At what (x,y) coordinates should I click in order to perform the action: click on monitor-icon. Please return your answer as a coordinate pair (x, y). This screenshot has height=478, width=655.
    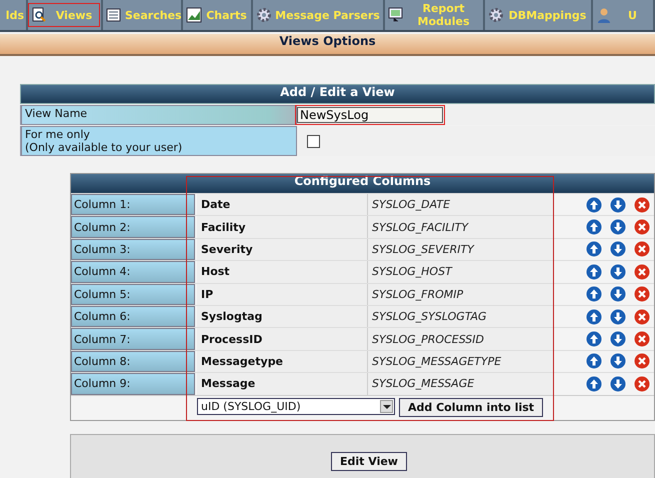
    Looking at the image, I should click on (396, 15).